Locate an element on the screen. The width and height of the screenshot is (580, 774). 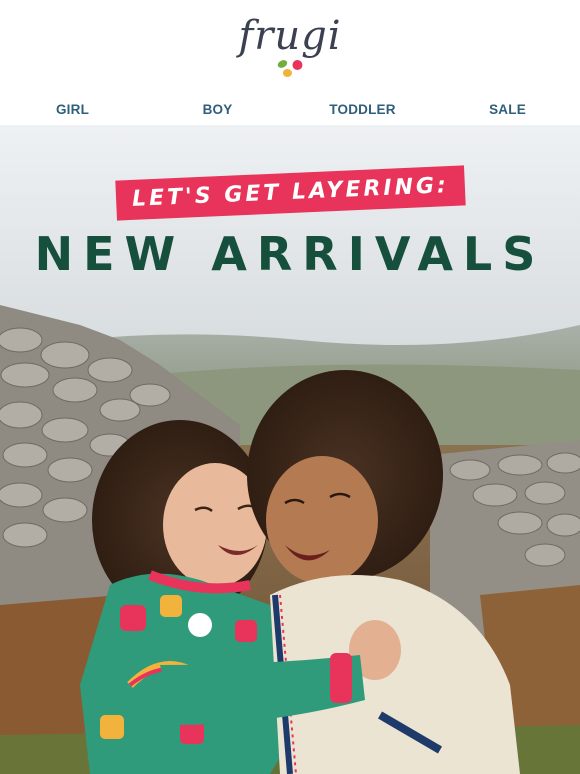
nav-link-toddler: TODDLER is located at coordinates (362, 109).